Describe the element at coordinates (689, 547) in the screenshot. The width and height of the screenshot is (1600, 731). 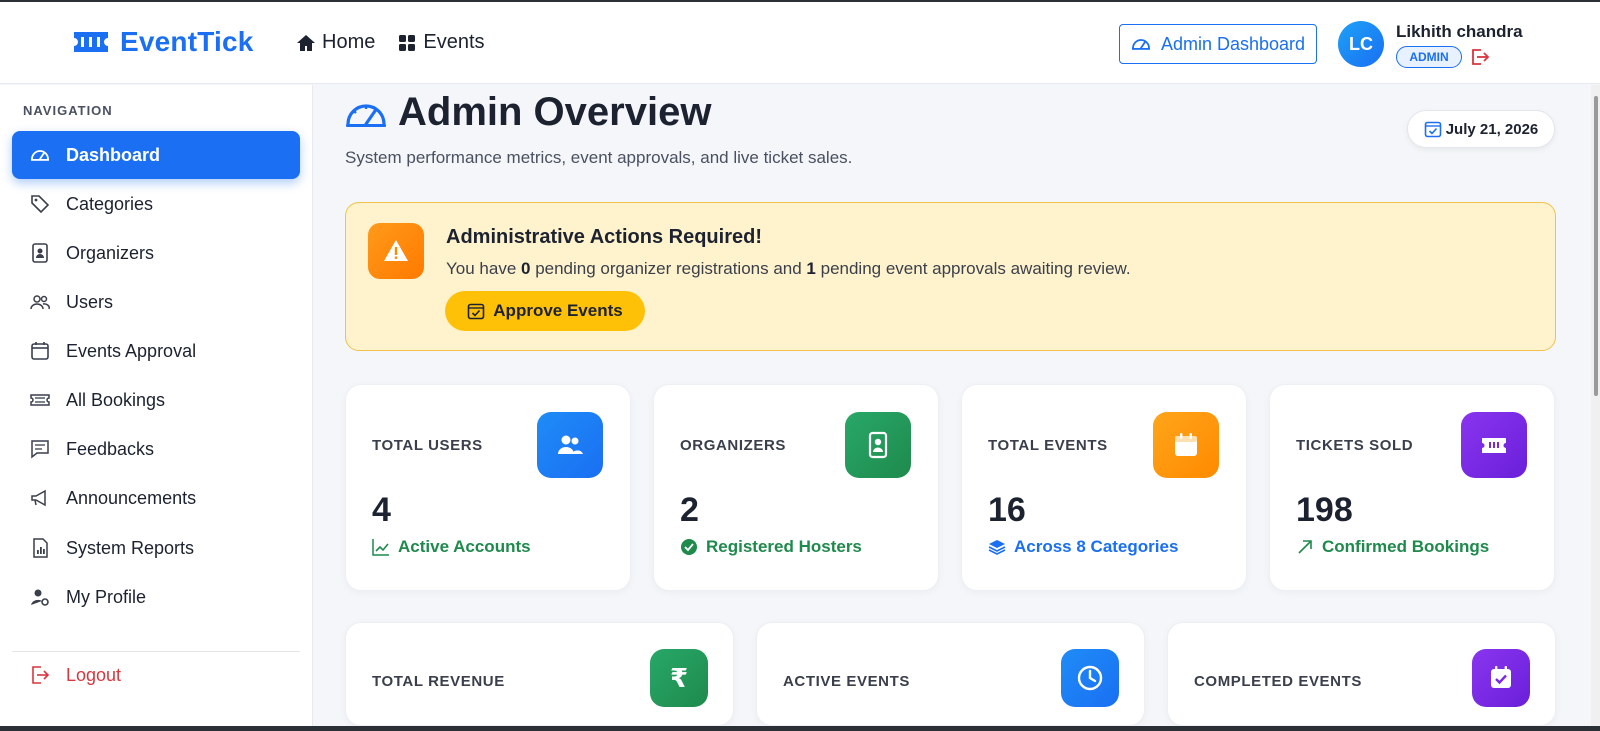
I see `check-circle-icon` at that location.